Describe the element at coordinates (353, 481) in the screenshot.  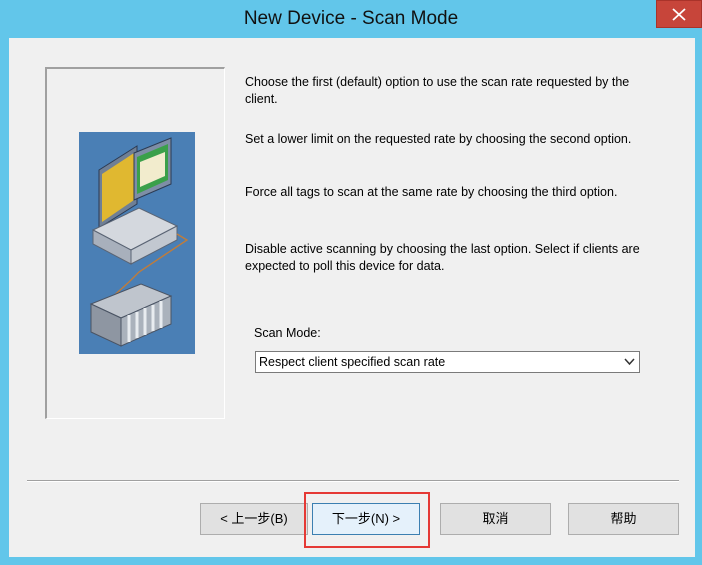
I see `divider` at that location.